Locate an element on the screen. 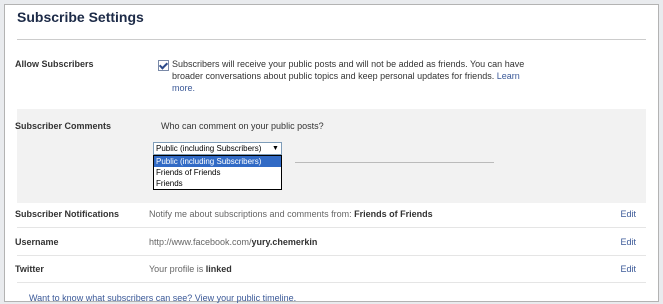 The width and height of the screenshot is (663, 304). username-setting: http://www.facebook.com/yury.chemerkin is located at coordinates (233, 242).